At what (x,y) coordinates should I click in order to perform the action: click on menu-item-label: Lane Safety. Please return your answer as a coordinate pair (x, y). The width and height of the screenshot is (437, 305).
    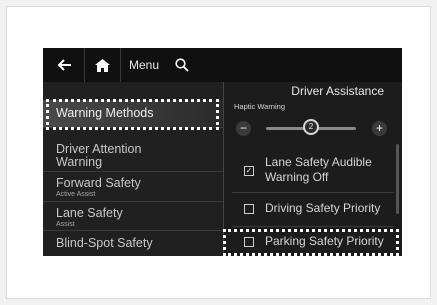
    Looking at the image, I should click on (89, 213).